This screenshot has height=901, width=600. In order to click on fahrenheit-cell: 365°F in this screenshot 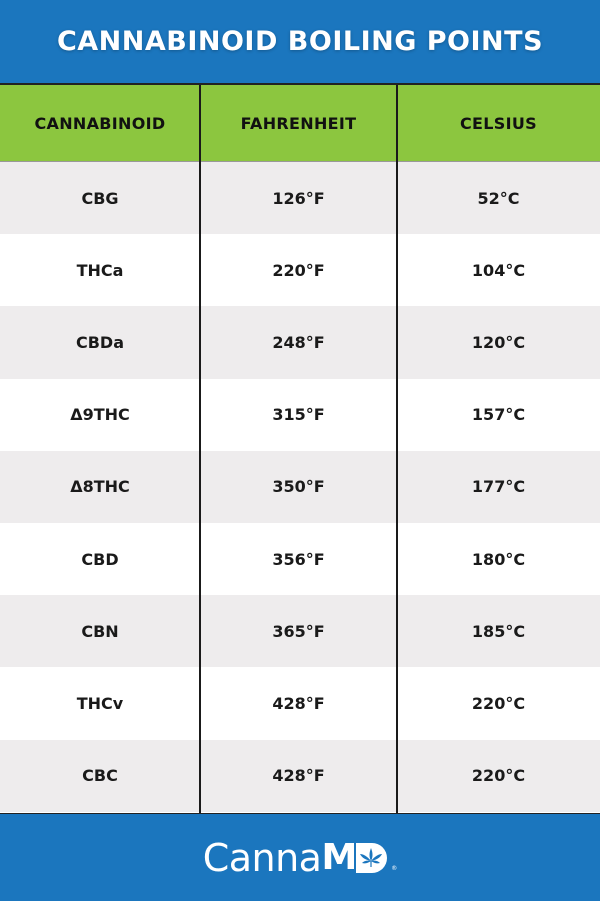, I will do `click(298, 631)`.